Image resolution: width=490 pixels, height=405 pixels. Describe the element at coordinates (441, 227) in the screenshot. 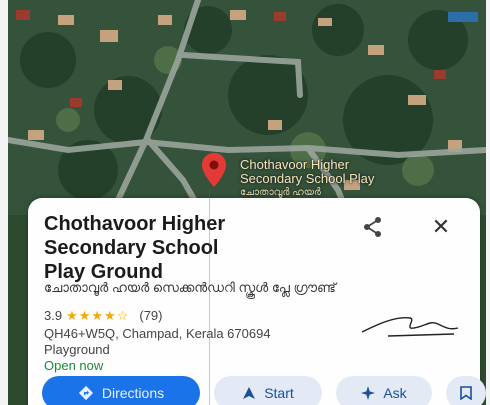

I see `close-icon: ✕` at that location.